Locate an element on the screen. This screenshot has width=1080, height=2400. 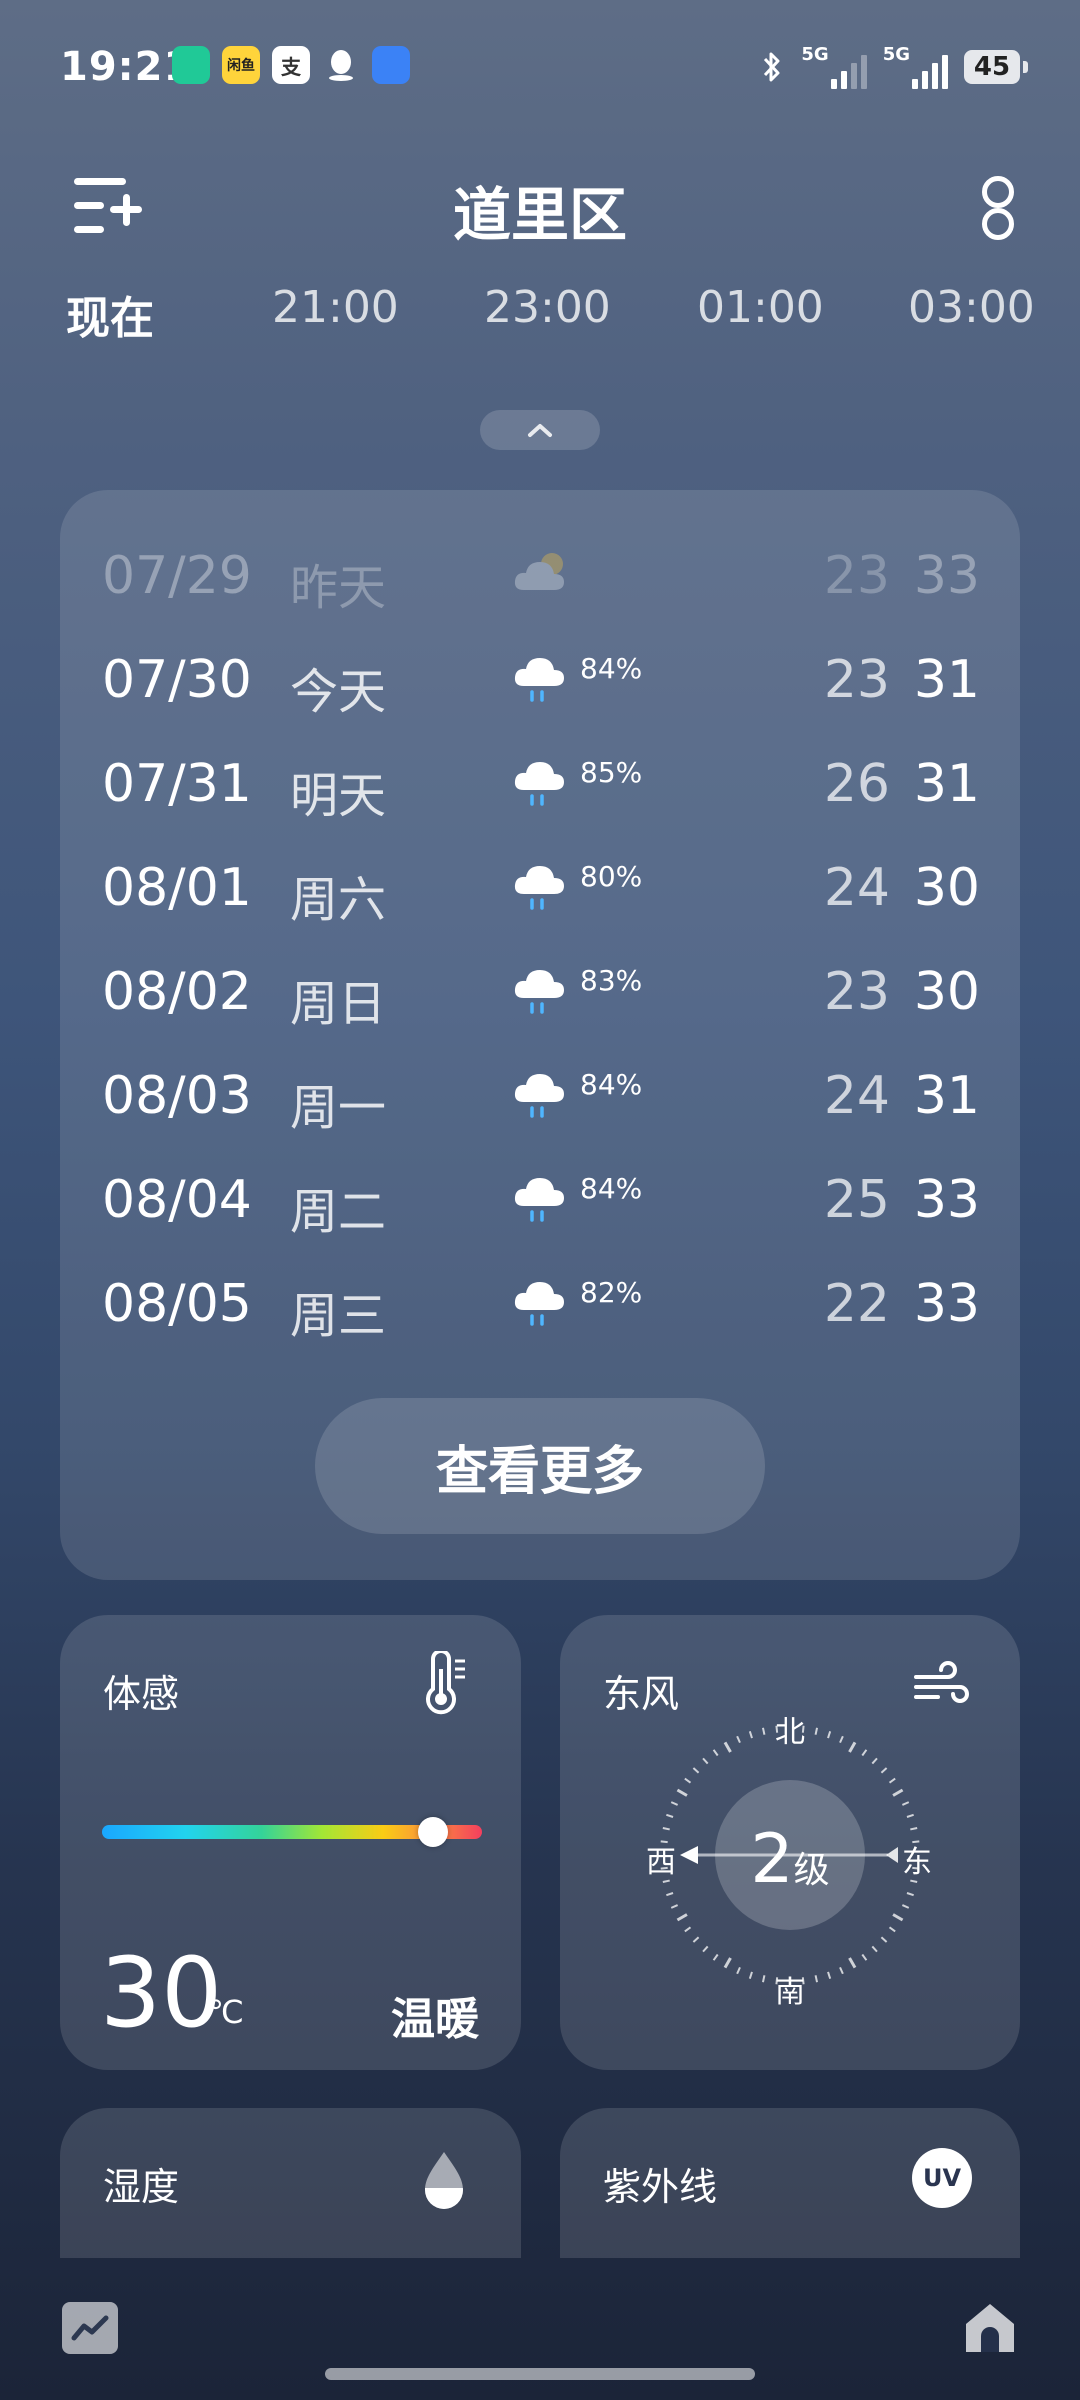
forecast-row: 07/31 明天 85% 26 31 is located at coordinates (540, 782).